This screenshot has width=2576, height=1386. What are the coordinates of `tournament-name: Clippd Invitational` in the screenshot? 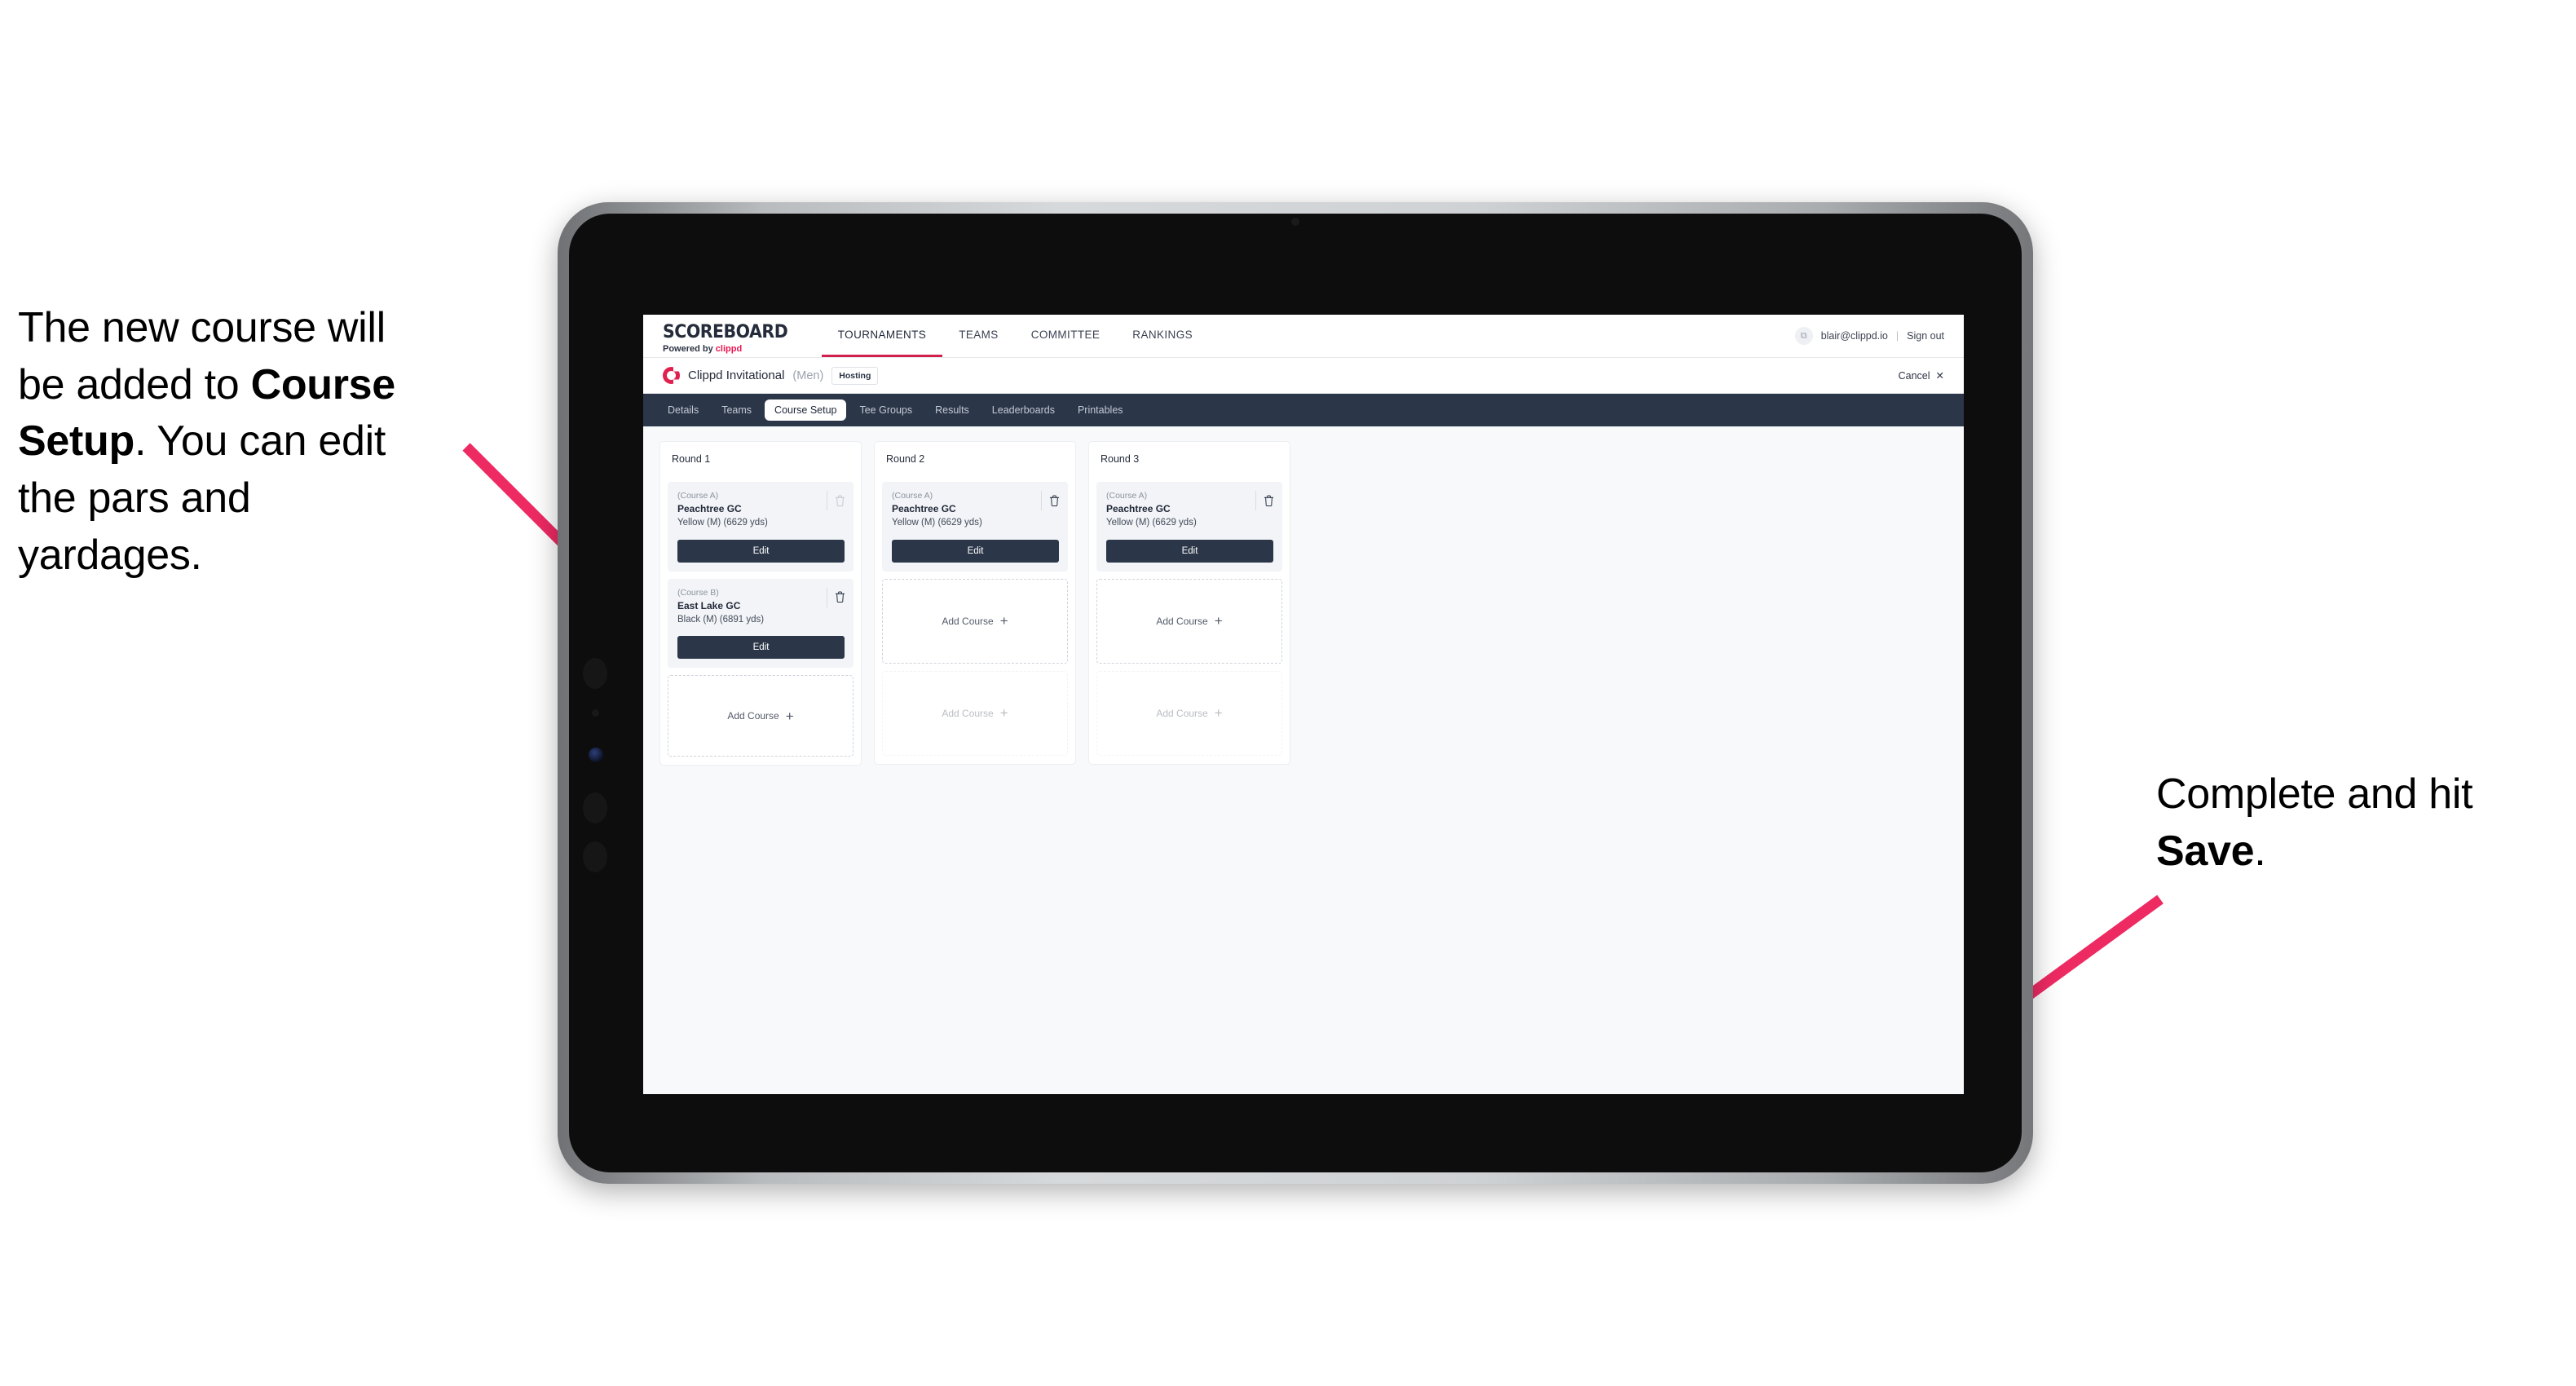 It's located at (736, 375).